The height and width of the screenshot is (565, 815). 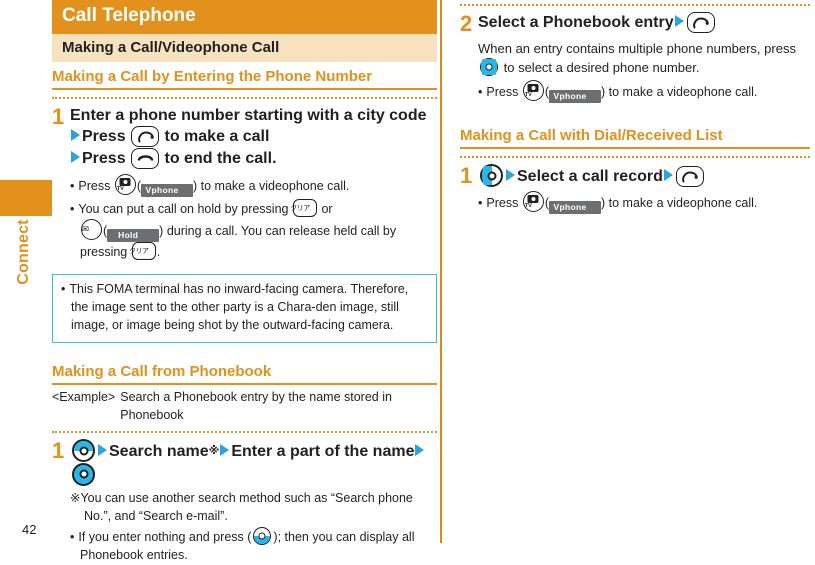 What do you see at coordinates (120, 189) in the screenshot?
I see `tv-label: TV` at bounding box center [120, 189].